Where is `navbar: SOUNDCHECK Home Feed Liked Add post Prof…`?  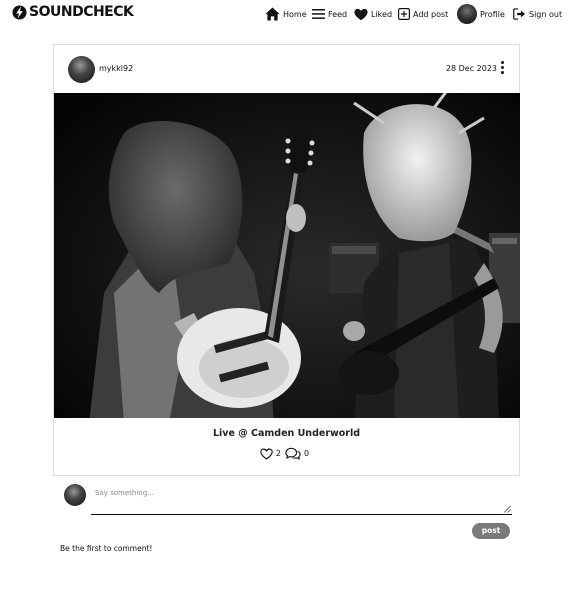
navbar: SOUNDCHECK Home Feed Liked Add post Prof… is located at coordinates (289, 15).